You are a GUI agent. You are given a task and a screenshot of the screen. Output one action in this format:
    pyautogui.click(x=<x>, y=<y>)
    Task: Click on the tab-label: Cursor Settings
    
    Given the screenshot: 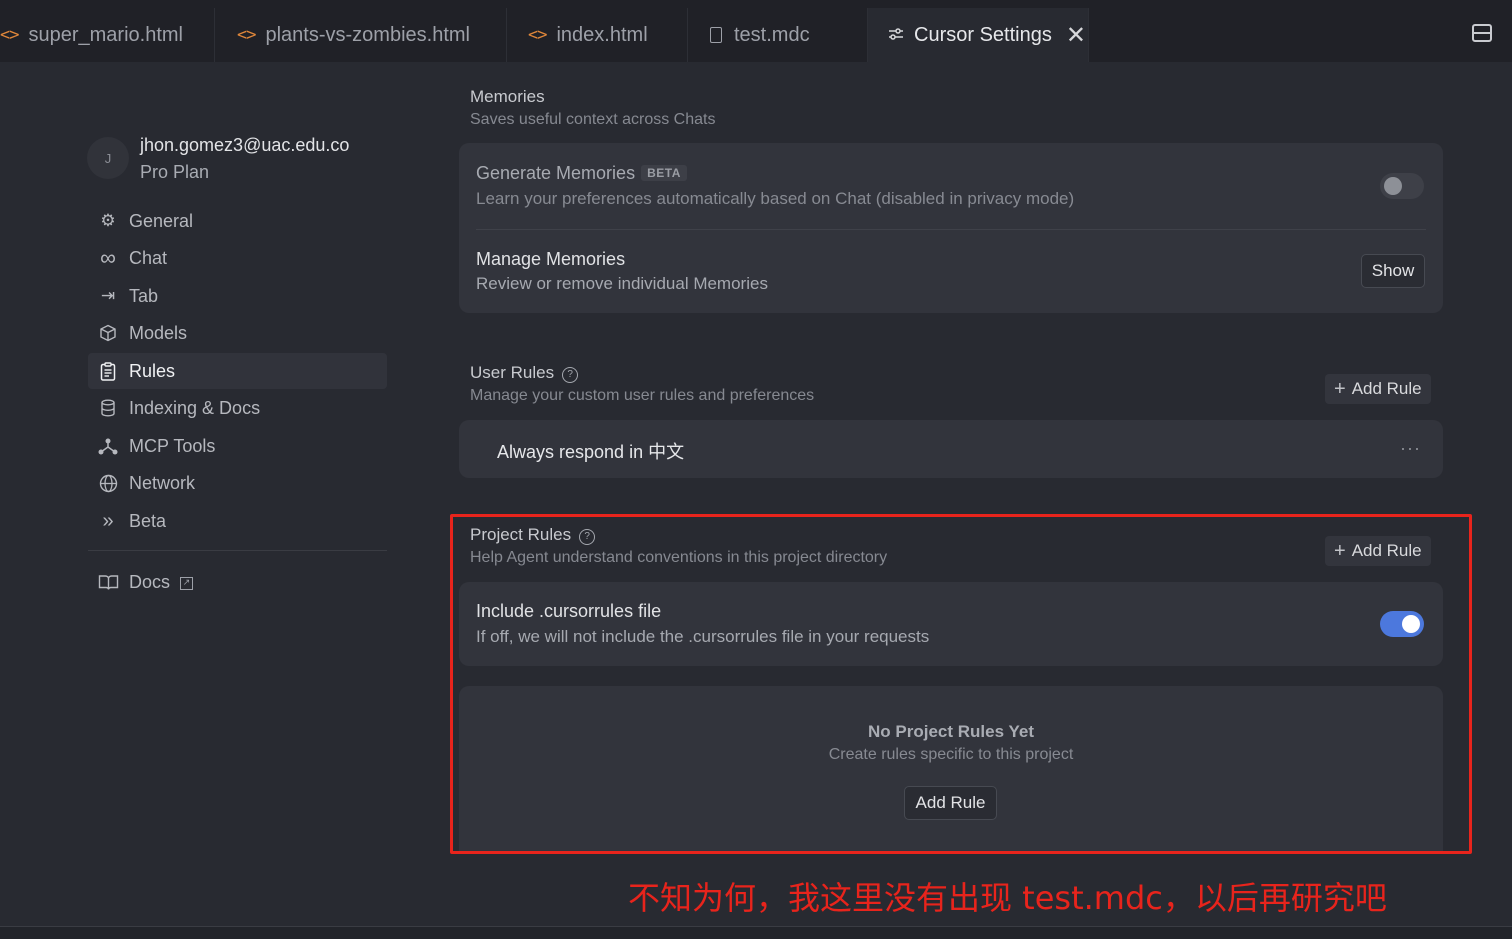 What is the action you would take?
    pyautogui.click(x=983, y=34)
    